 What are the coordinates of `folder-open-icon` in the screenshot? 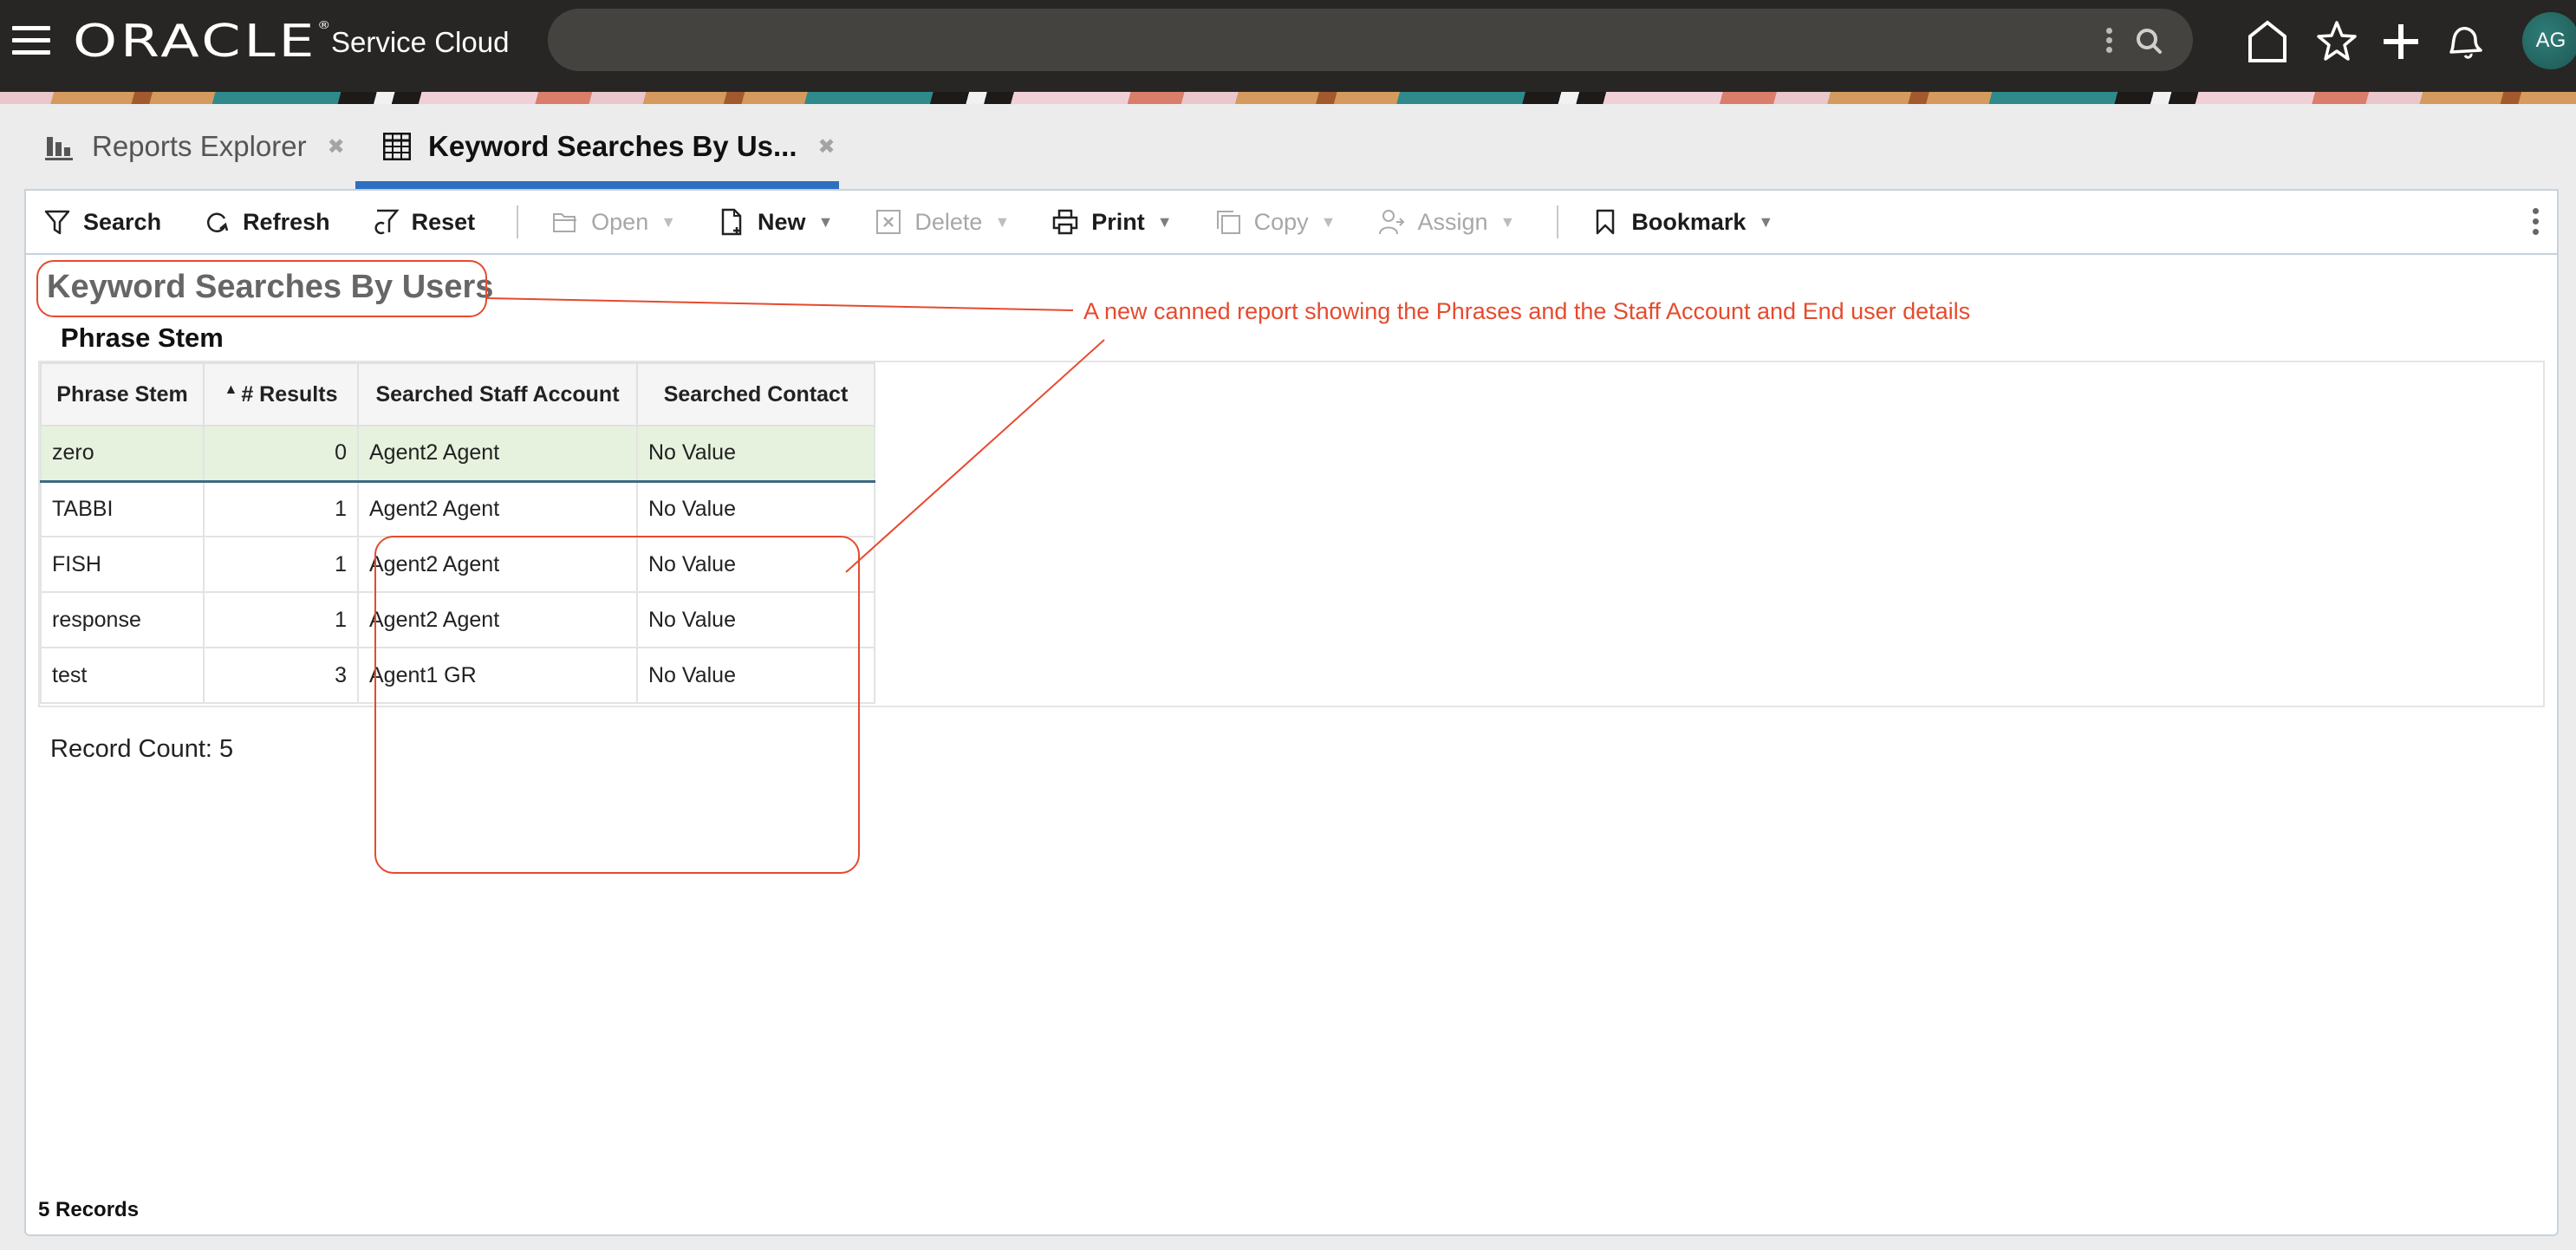 It's located at (565, 222).